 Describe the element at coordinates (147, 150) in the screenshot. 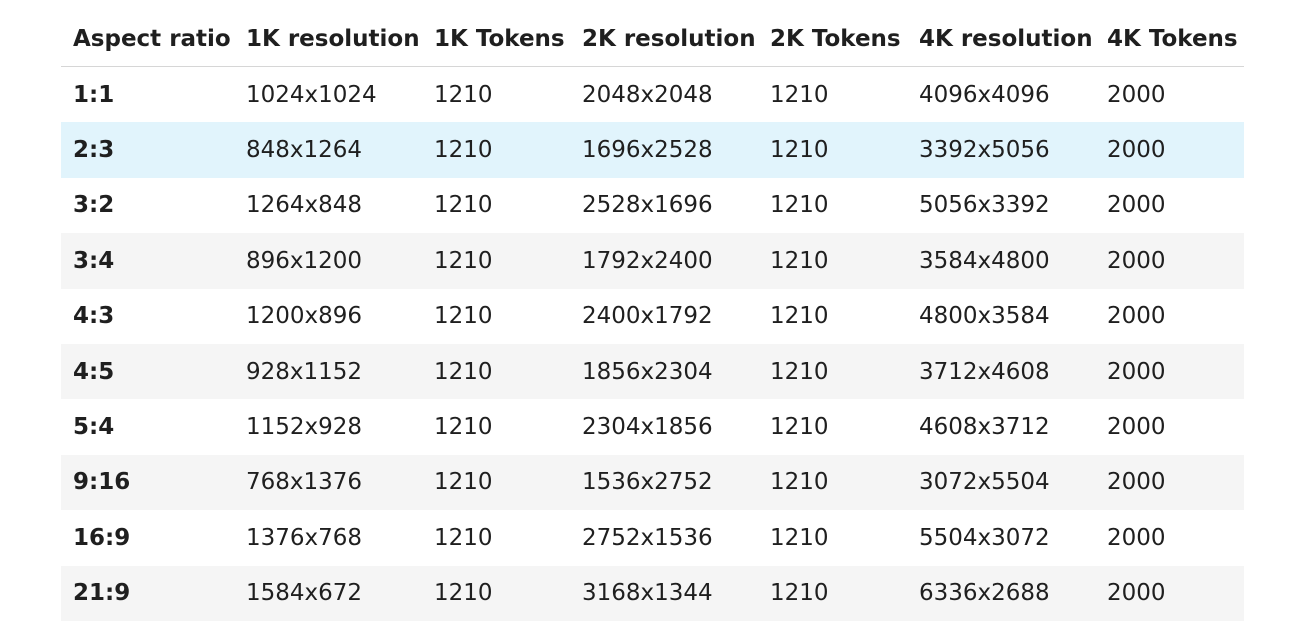

I see `cell-aspect-ratio: 2:3` at that location.